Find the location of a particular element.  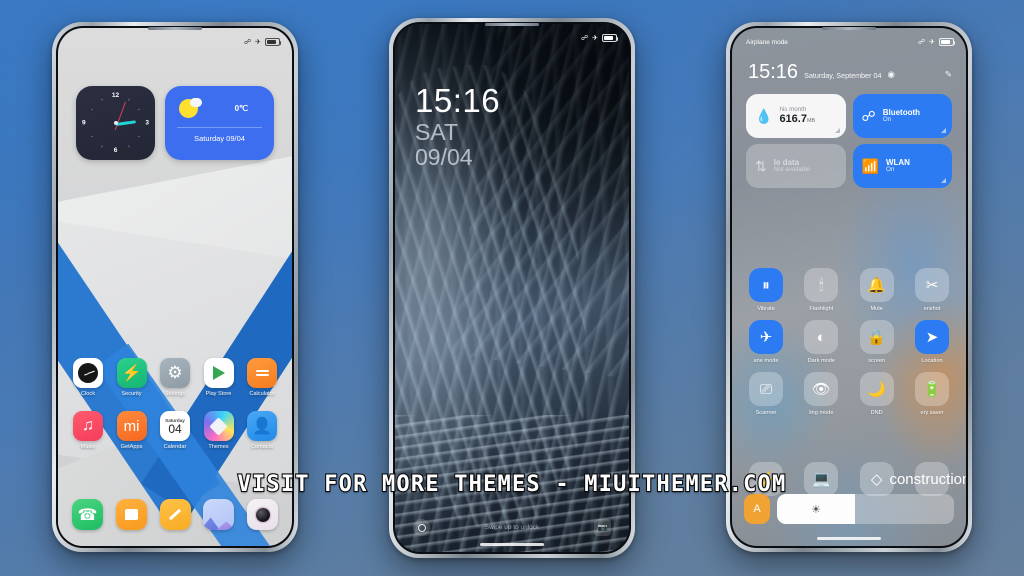

clock-widget: 12 3 6 9 is located at coordinates (115, 123).